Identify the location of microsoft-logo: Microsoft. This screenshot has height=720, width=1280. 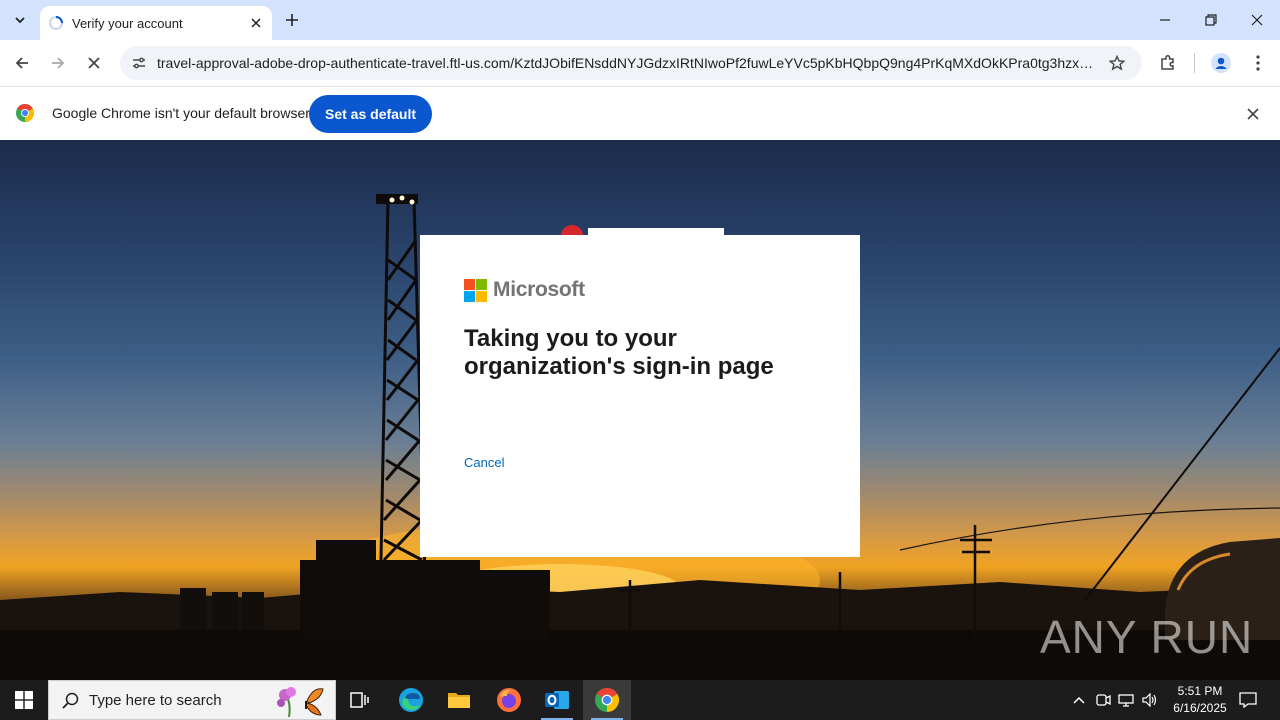
(524, 290).